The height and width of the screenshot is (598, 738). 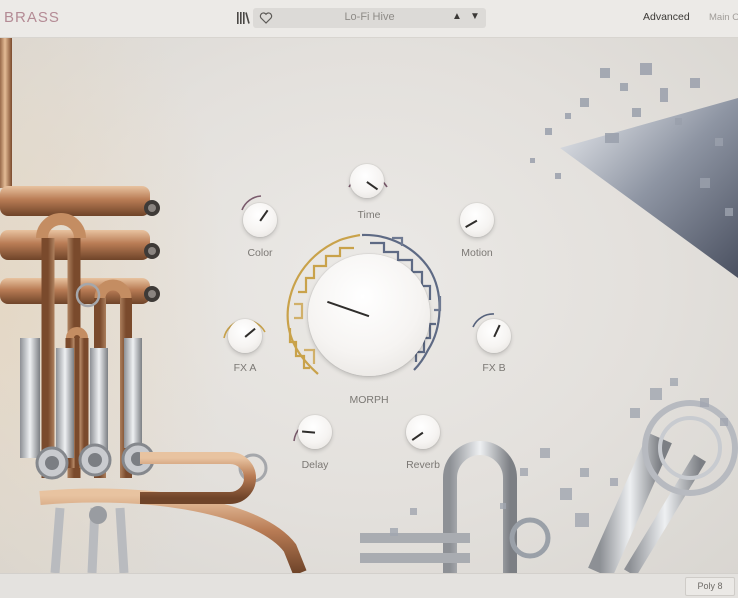 I want to click on top-bar: BRASS Lo-Fi Hive ▲ ▼ Advanced Main O, so click(x=369, y=19).